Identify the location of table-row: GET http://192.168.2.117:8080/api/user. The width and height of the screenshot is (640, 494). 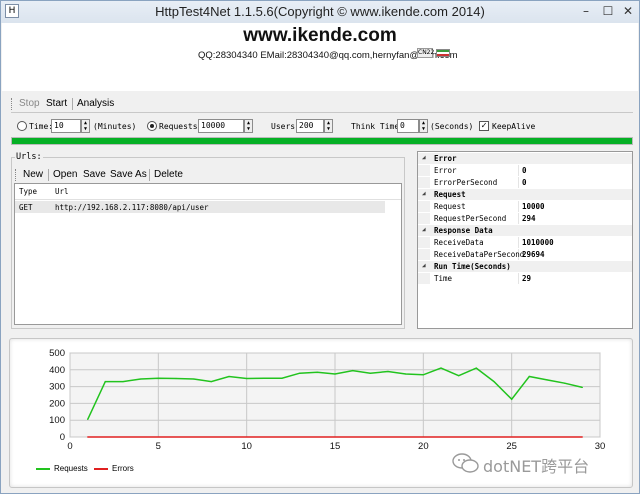
(200, 207).